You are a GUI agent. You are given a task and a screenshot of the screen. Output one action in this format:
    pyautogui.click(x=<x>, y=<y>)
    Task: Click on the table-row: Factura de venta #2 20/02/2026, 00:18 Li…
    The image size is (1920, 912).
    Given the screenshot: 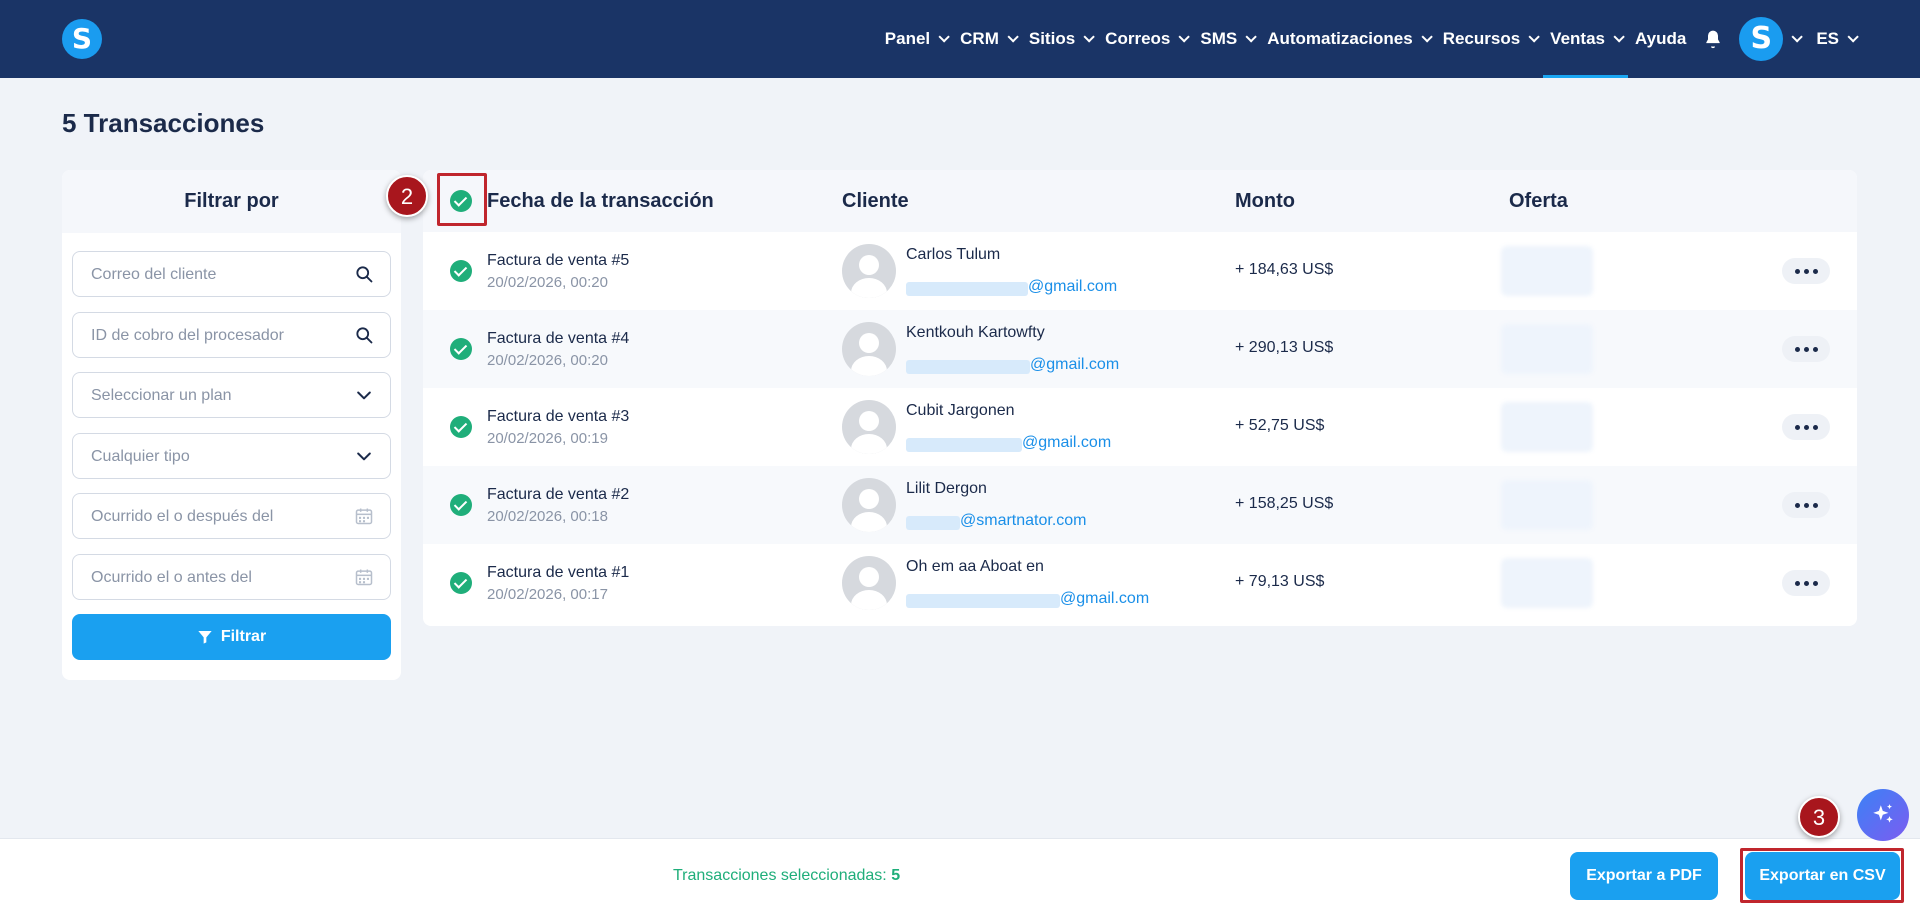 What is the action you would take?
    pyautogui.click(x=1140, y=505)
    